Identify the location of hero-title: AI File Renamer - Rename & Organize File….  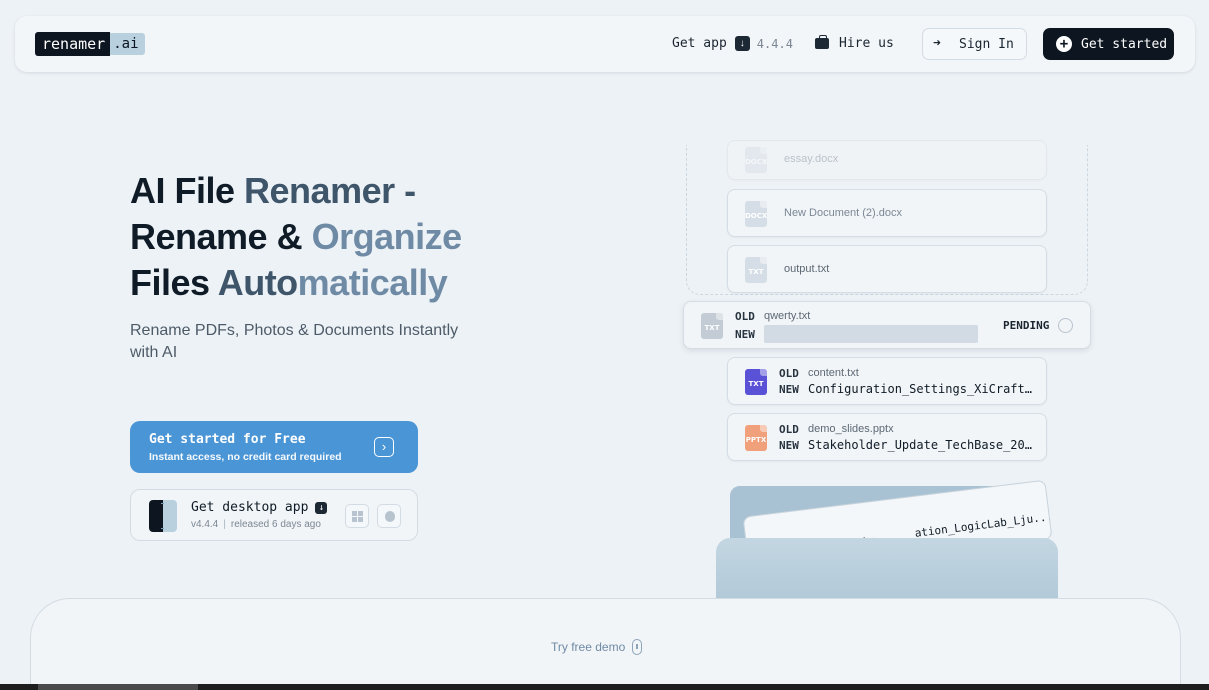
(340, 237).